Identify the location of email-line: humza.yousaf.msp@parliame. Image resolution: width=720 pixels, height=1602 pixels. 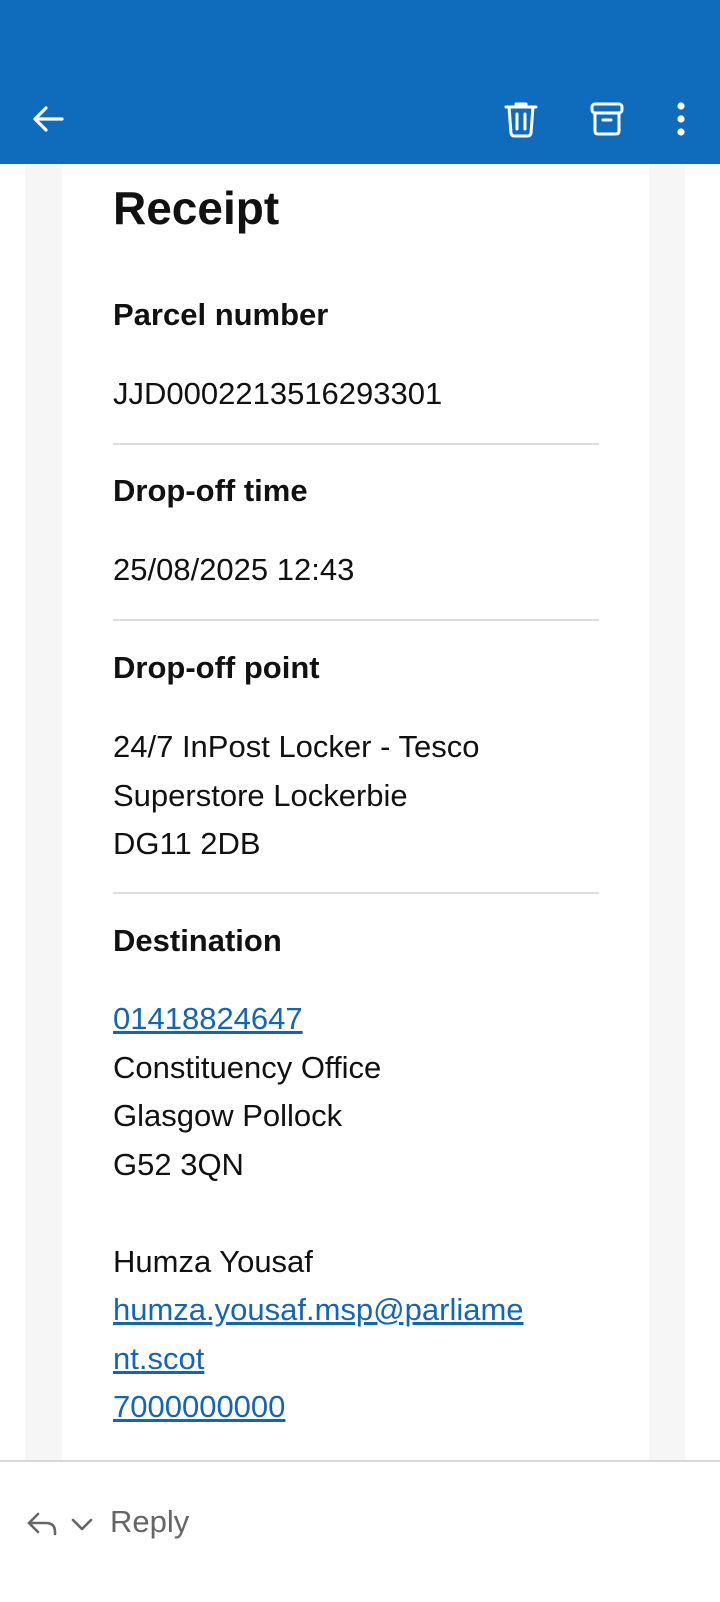
(318, 1309).